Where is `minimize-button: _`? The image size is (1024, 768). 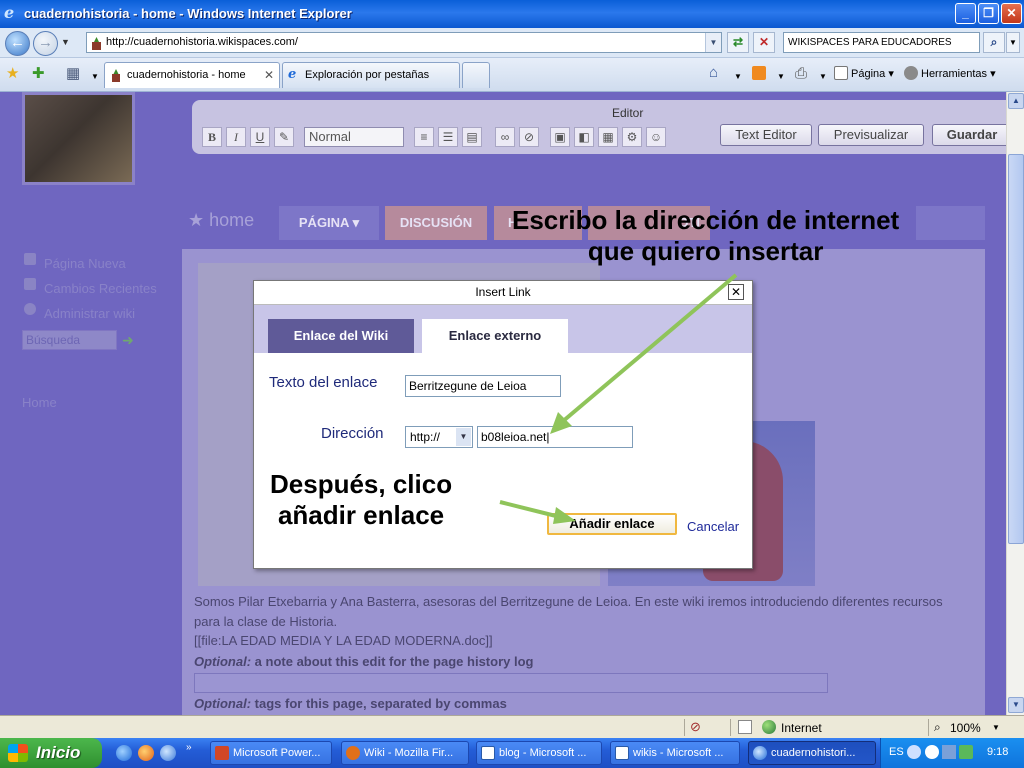 minimize-button: _ is located at coordinates (965, 13).